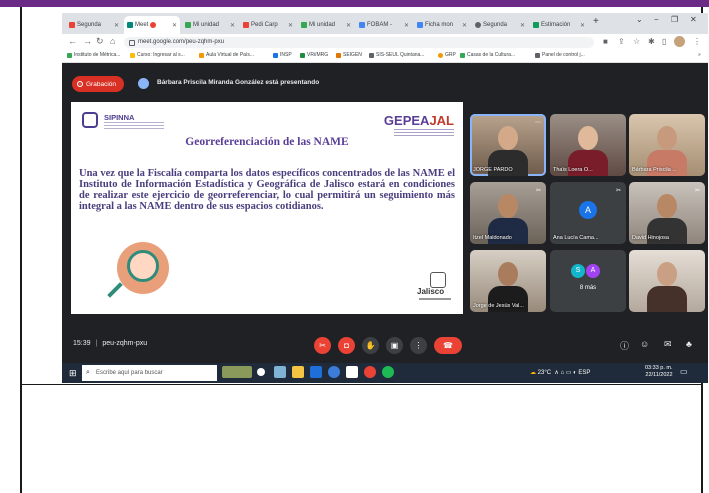 The width and height of the screenshot is (709, 493). Describe the element at coordinates (447, 55) in the screenshot. I see `bookmark-item: GRP` at that location.